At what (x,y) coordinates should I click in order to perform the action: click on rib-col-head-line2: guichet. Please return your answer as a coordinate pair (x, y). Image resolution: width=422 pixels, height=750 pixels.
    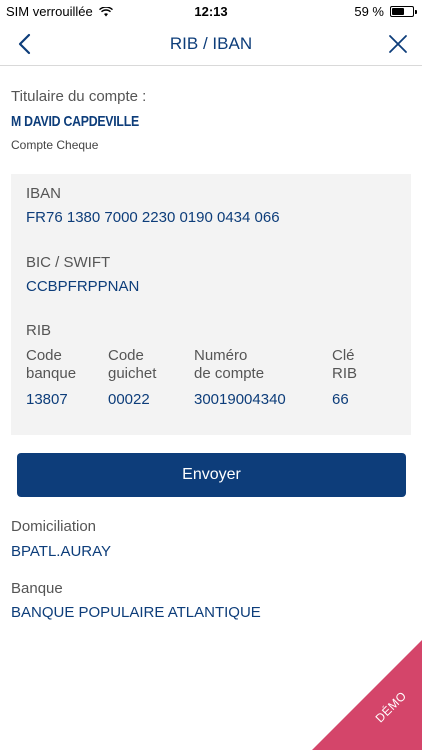
    Looking at the image, I should click on (132, 373).